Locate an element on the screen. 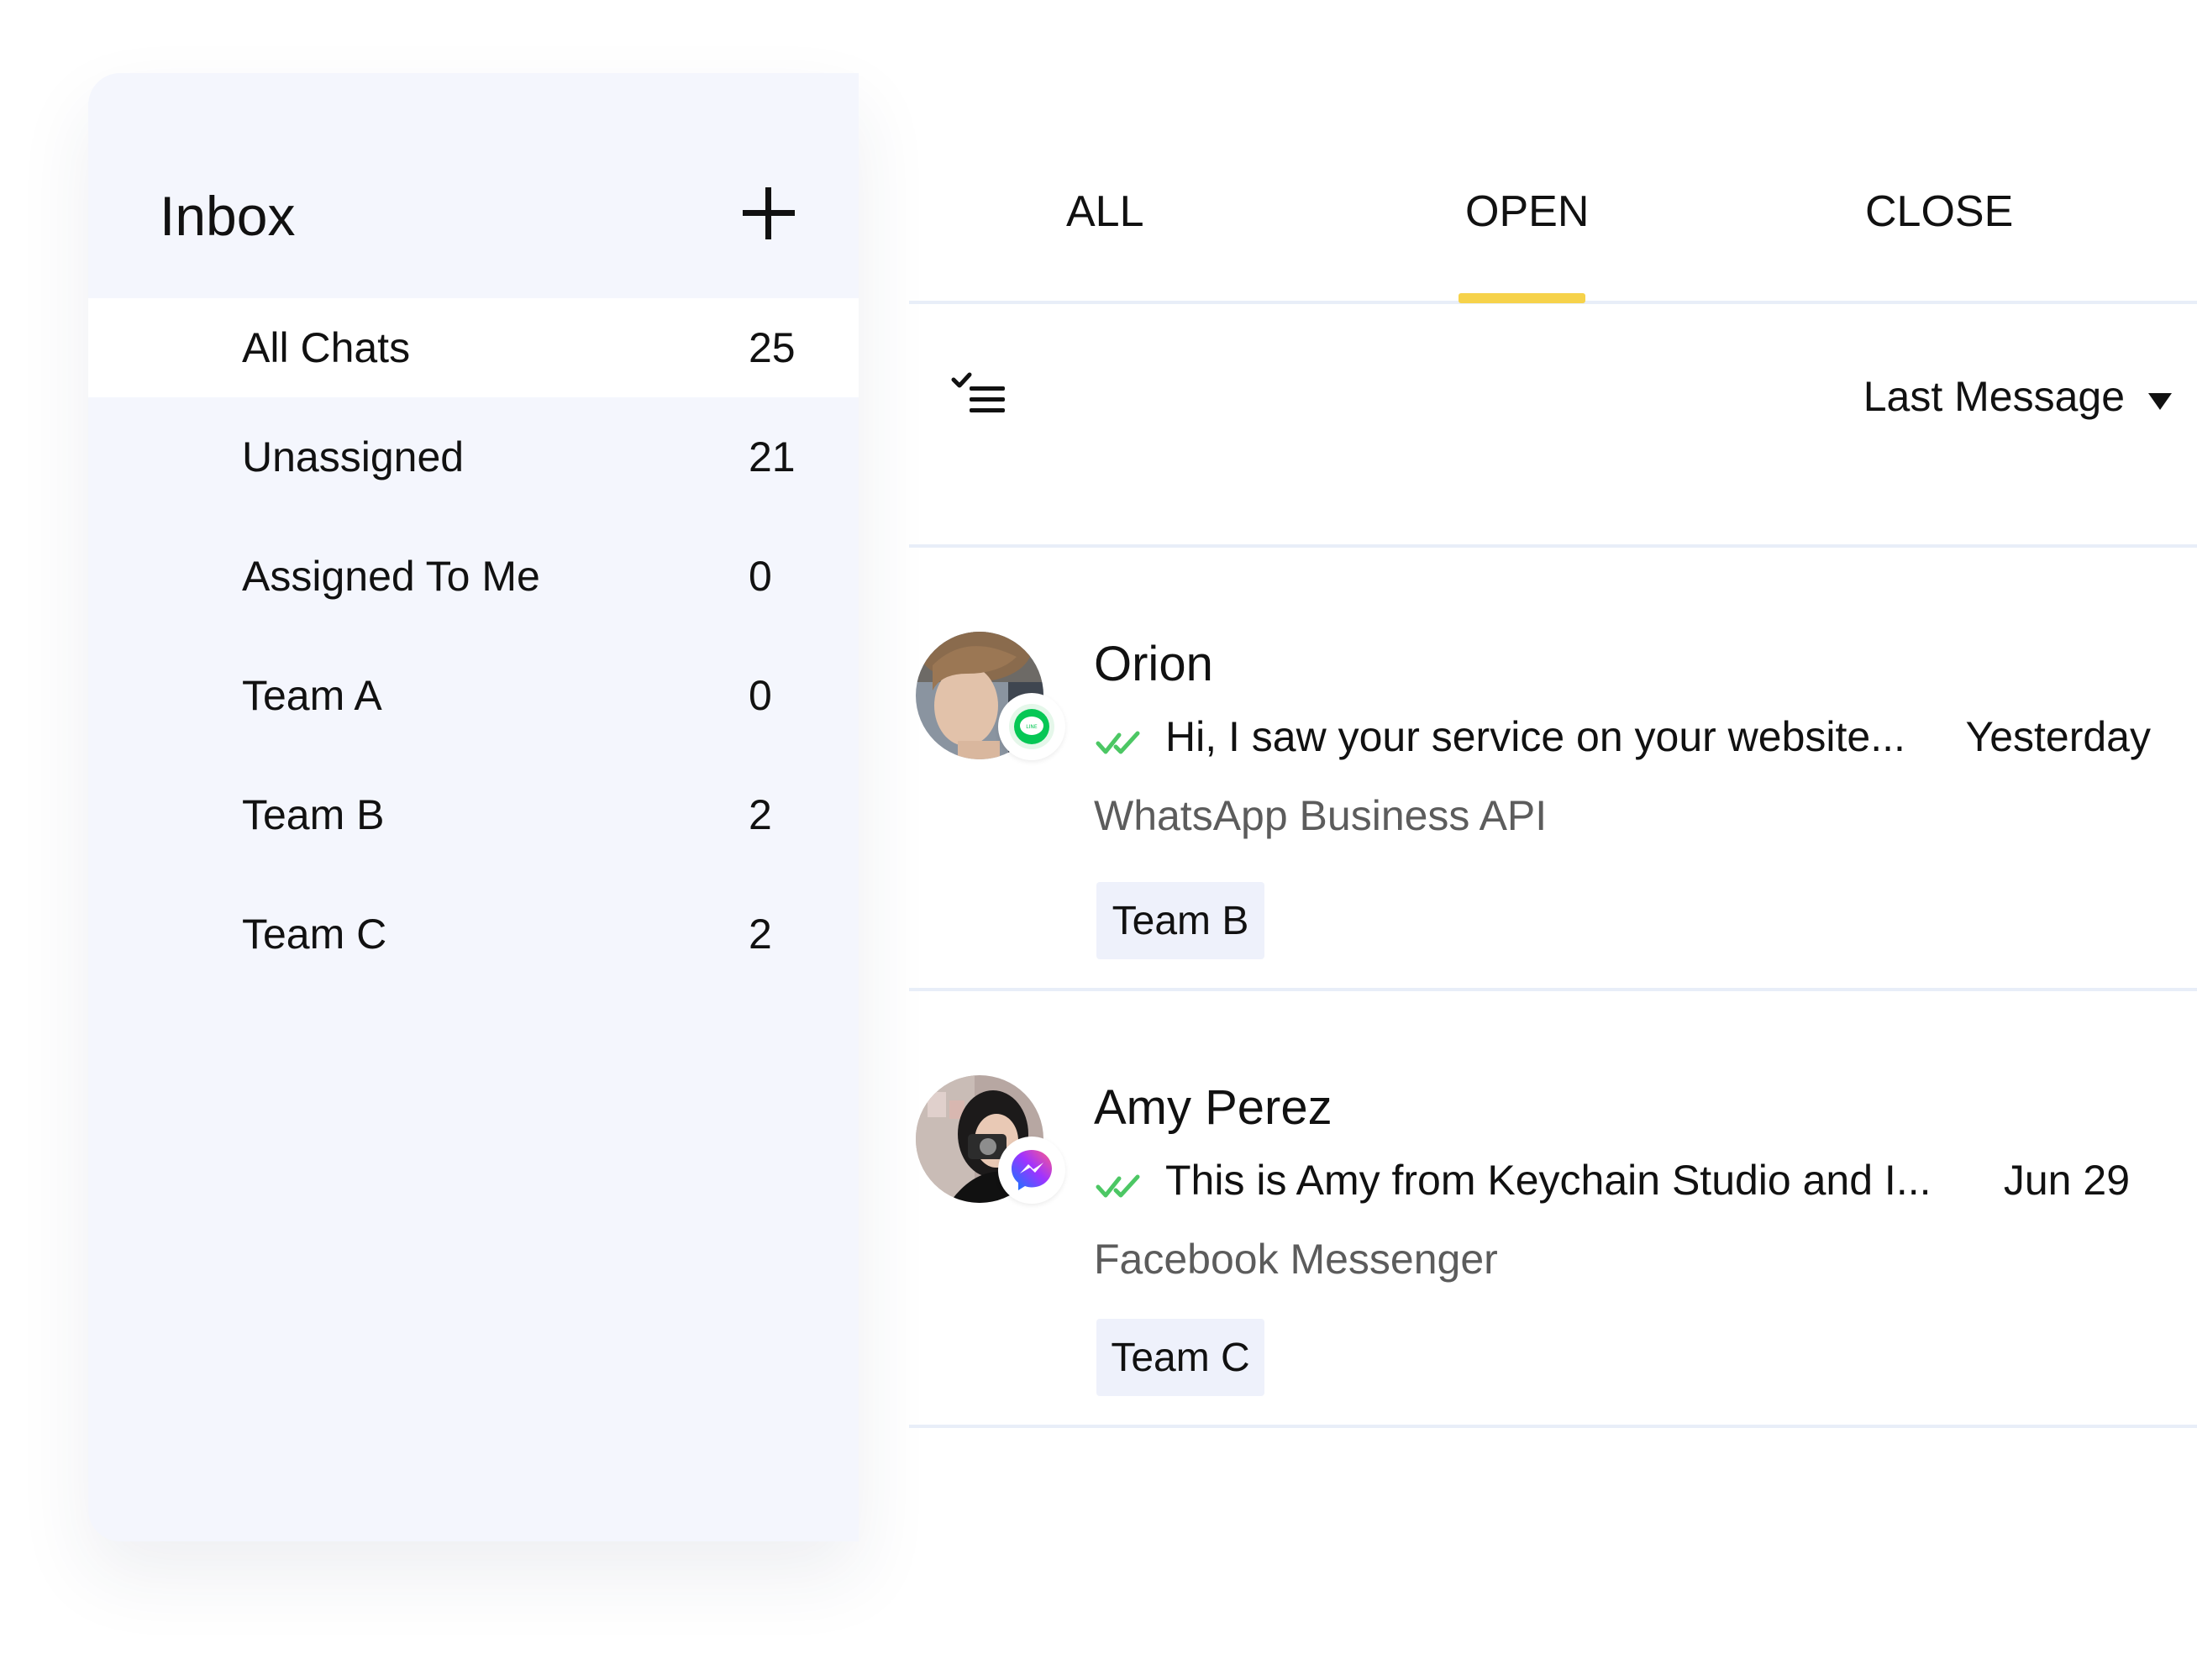 This screenshot has width=2197, height=1680. sidebar-item-label: Unassigned is located at coordinates (353, 456).